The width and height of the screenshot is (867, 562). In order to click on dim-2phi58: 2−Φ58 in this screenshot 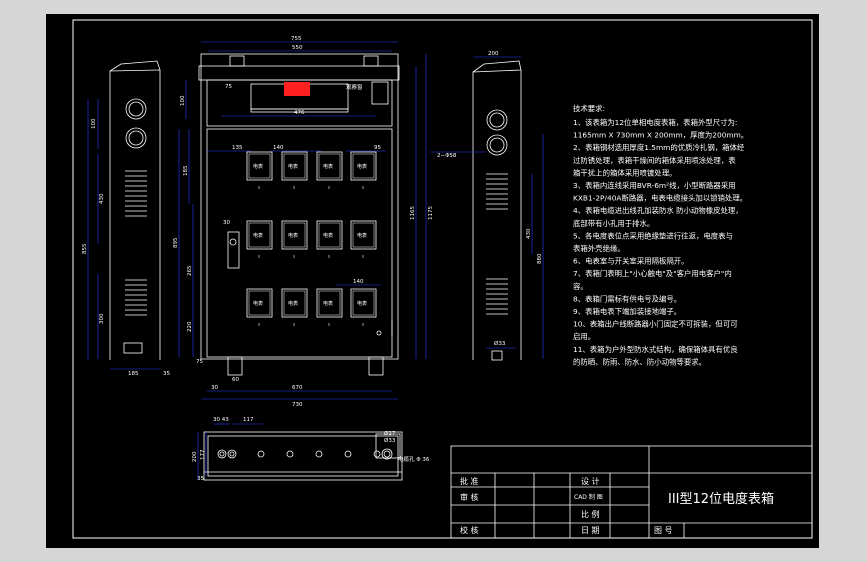, I will do `click(447, 156)`.